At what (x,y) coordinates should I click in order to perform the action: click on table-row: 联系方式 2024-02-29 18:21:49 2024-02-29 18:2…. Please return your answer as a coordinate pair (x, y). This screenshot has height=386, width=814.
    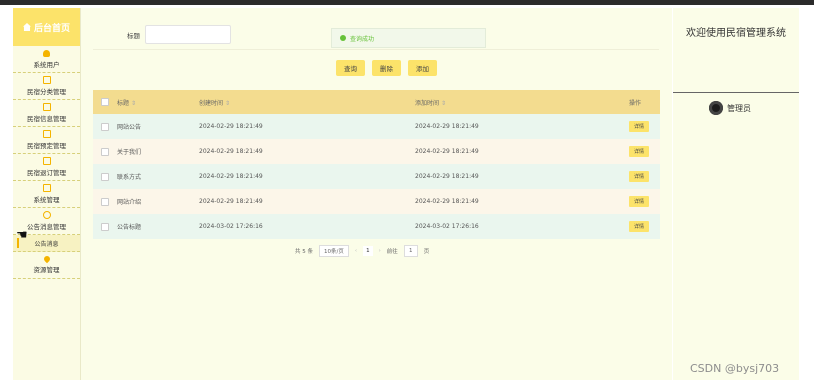
    Looking at the image, I should click on (376, 176).